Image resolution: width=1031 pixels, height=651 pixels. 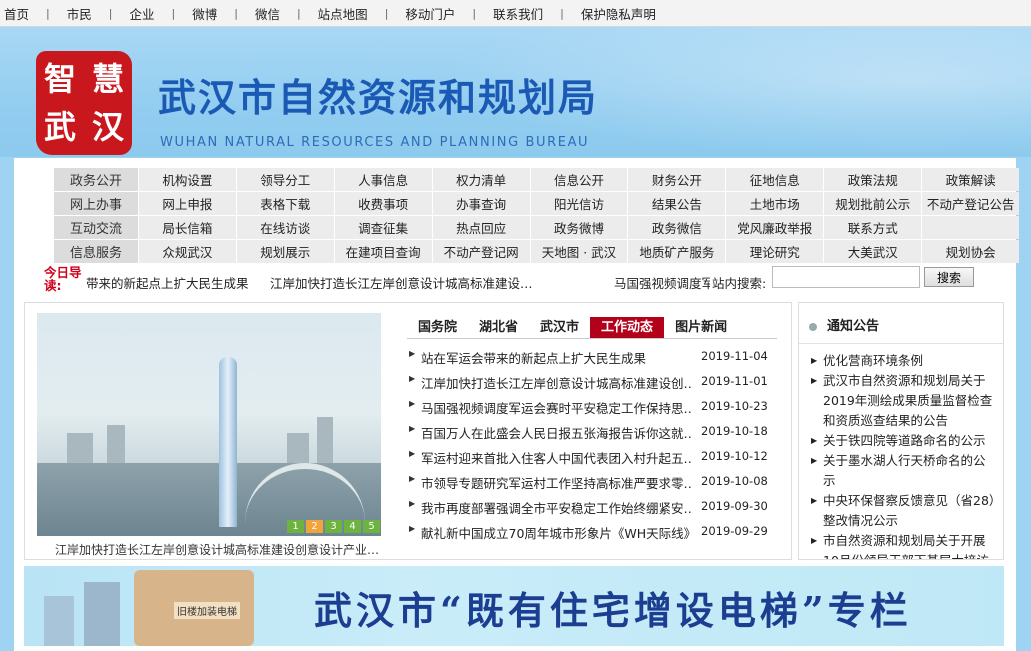 I want to click on nav-category: 信息服务, so click(x=96, y=251).